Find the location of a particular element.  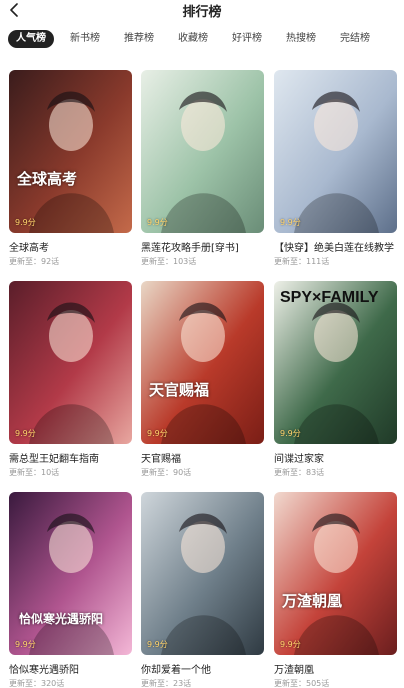

book-cover: 万渣朝凰 9.9分 is located at coordinates (335, 573).